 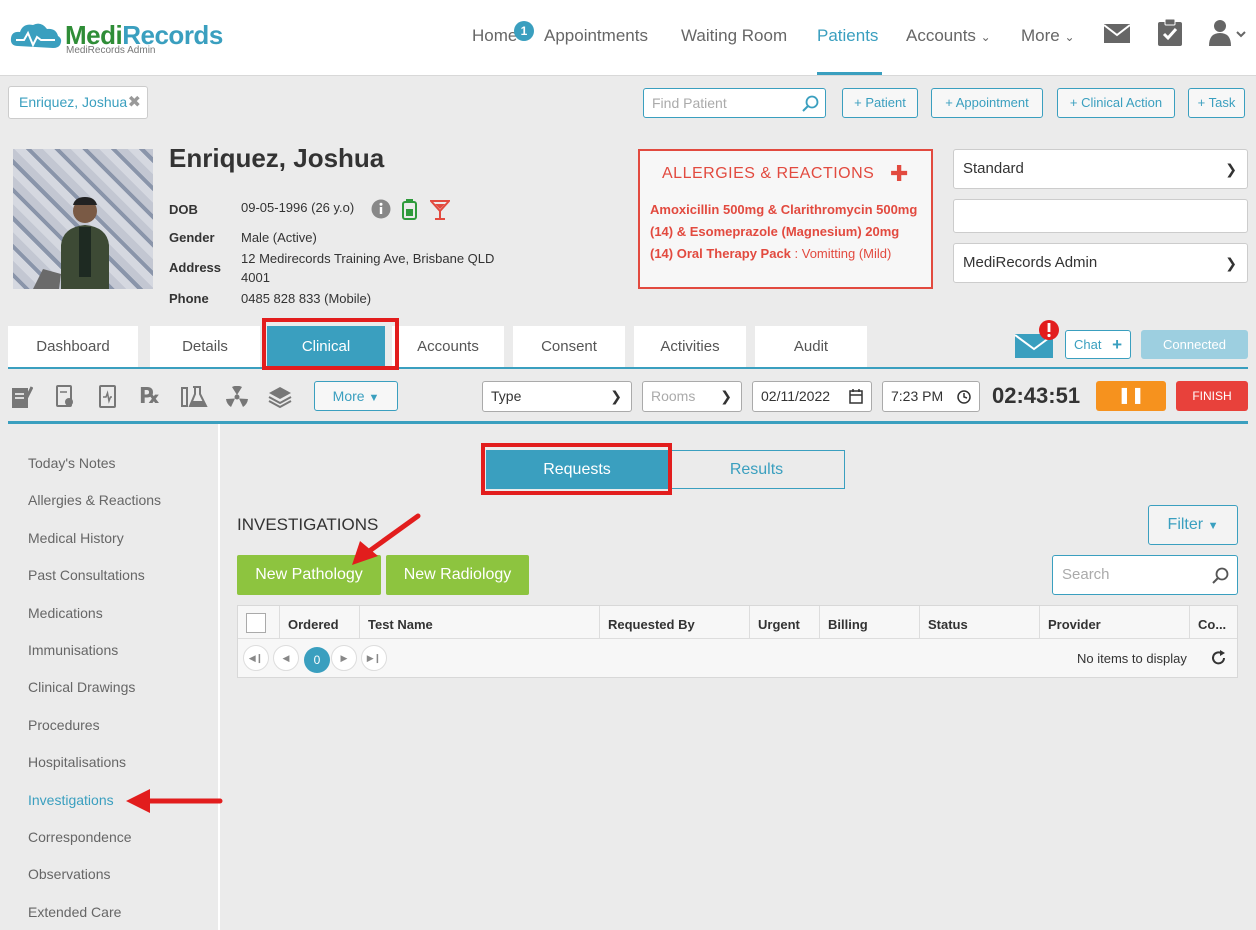 What do you see at coordinates (273, 663) in the screenshot?
I see `annotation-arrows` at bounding box center [273, 663].